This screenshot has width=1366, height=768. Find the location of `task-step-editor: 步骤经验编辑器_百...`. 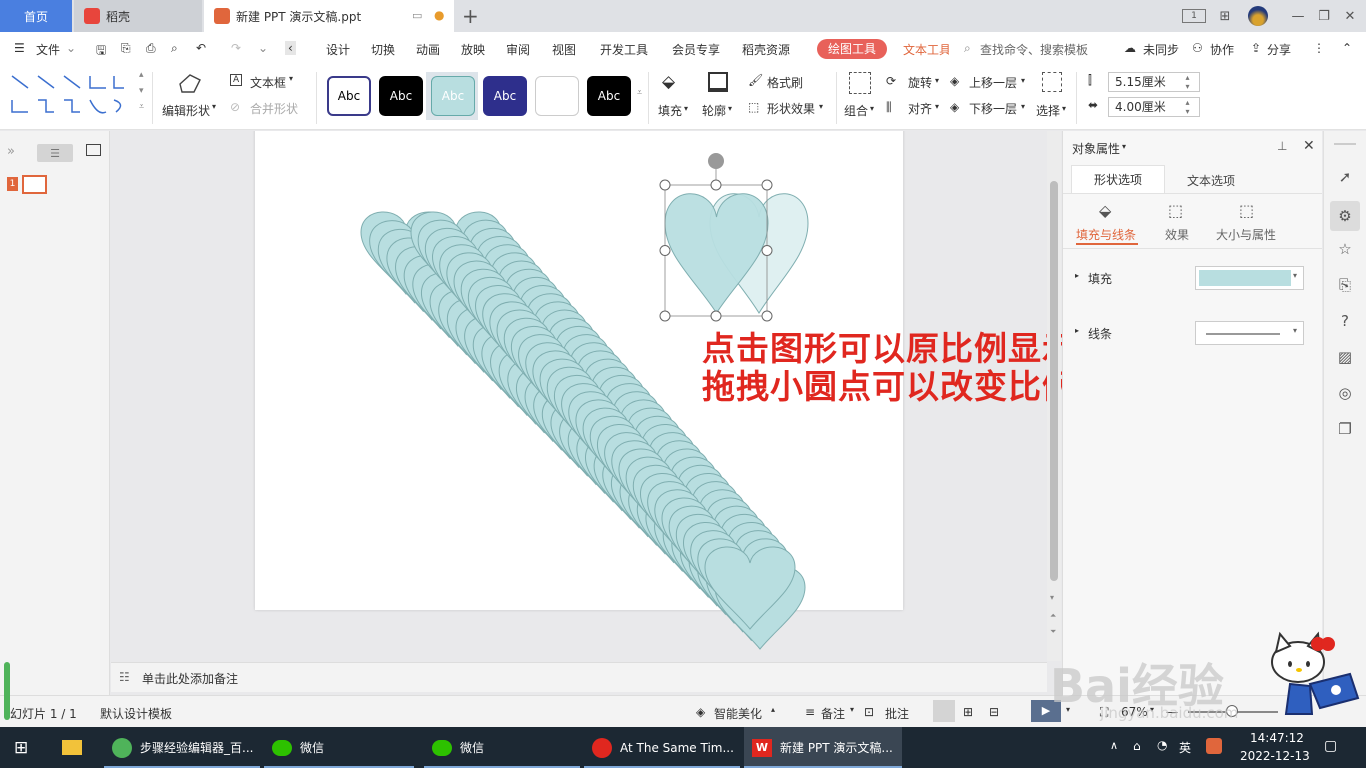

task-step-editor: 步骤经验编辑器_百... is located at coordinates (182, 747).